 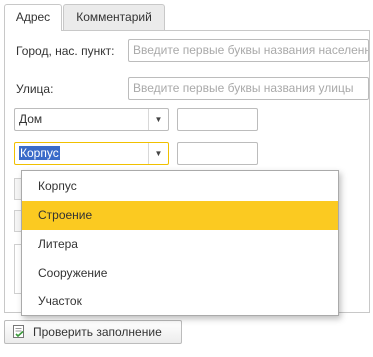 I want to click on tab-address: Адрес, so click(x=33, y=17).